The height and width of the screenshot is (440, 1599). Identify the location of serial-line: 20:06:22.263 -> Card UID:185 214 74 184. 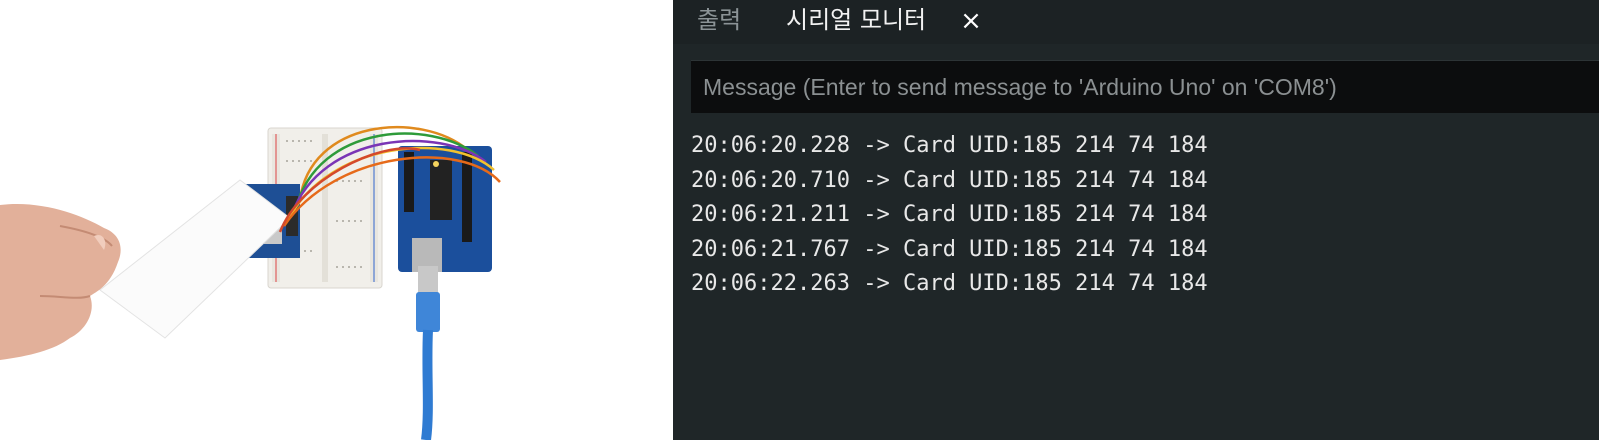
(1141, 284).